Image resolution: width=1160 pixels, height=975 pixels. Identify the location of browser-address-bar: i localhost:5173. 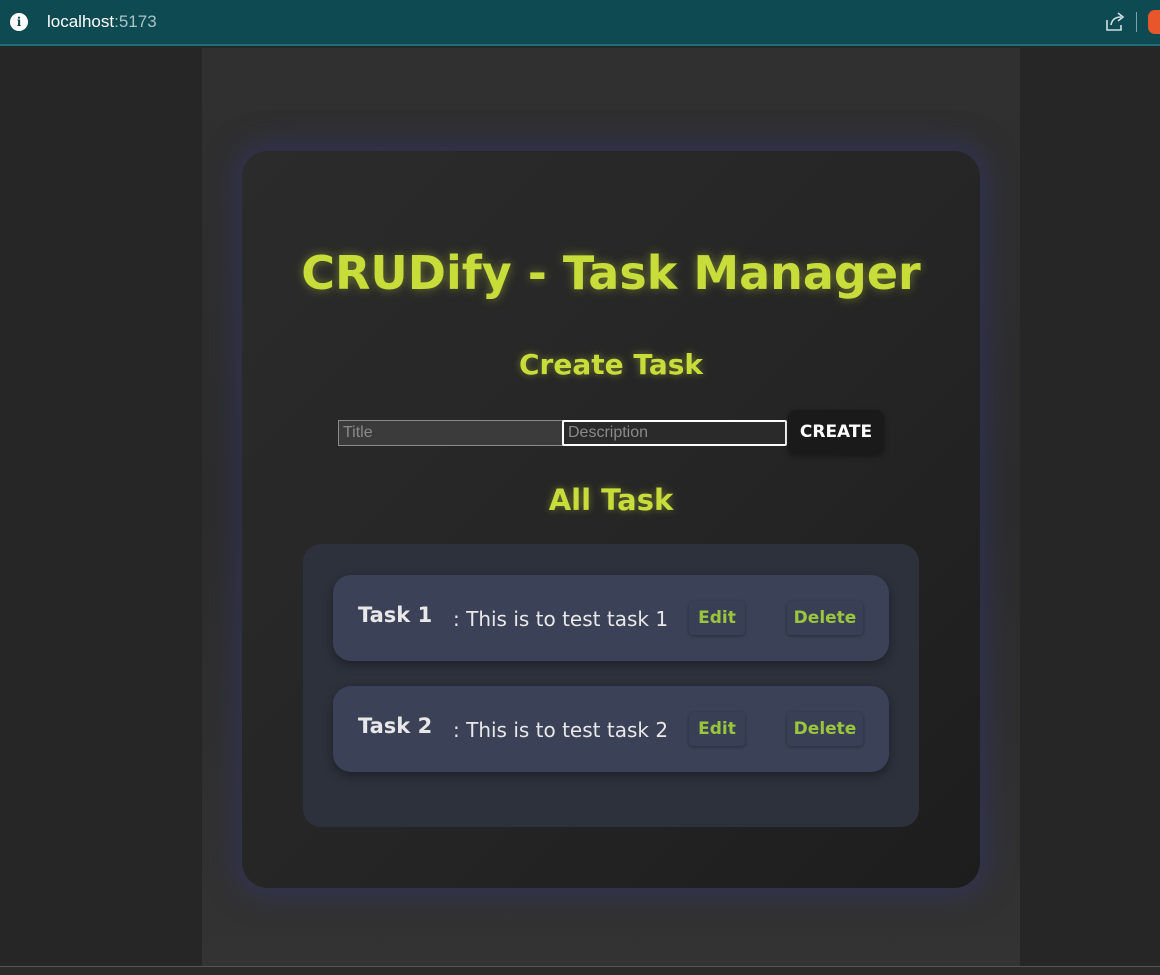
(580, 23).